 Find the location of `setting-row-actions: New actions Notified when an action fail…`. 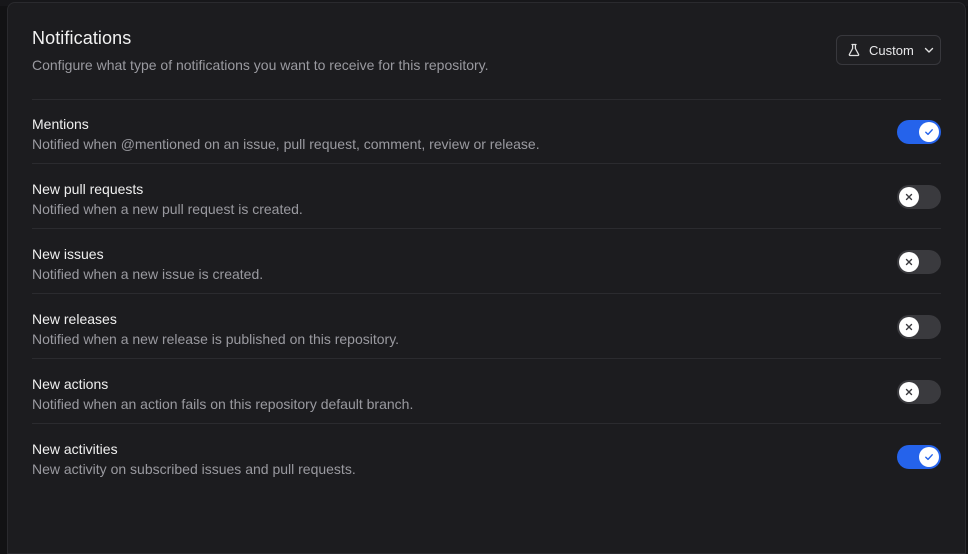

setting-row-actions: New actions Notified when an action fail… is located at coordinates (486, 391).